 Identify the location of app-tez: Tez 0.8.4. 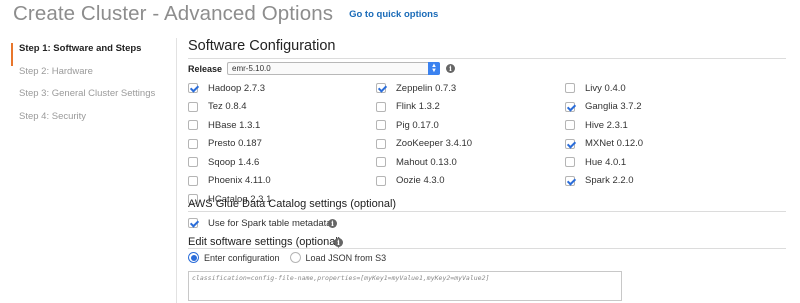
(217, 107).